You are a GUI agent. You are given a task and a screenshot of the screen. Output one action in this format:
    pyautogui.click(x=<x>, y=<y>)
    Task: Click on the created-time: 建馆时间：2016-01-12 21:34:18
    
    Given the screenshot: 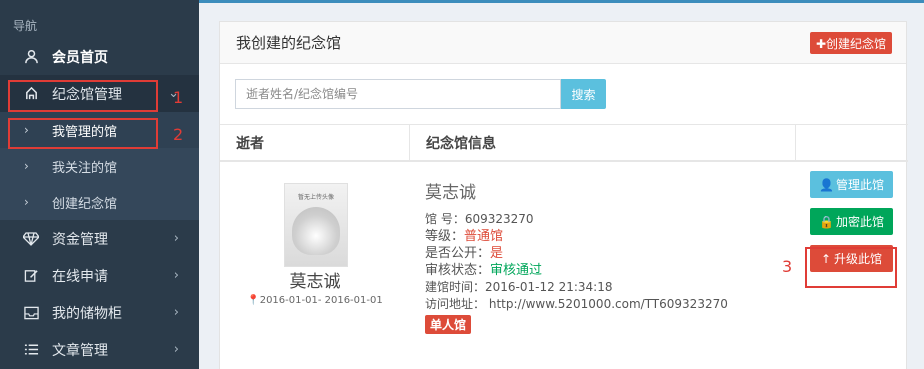 What is the action you would take?
    pyautogui.click(x=610, y=287)
    